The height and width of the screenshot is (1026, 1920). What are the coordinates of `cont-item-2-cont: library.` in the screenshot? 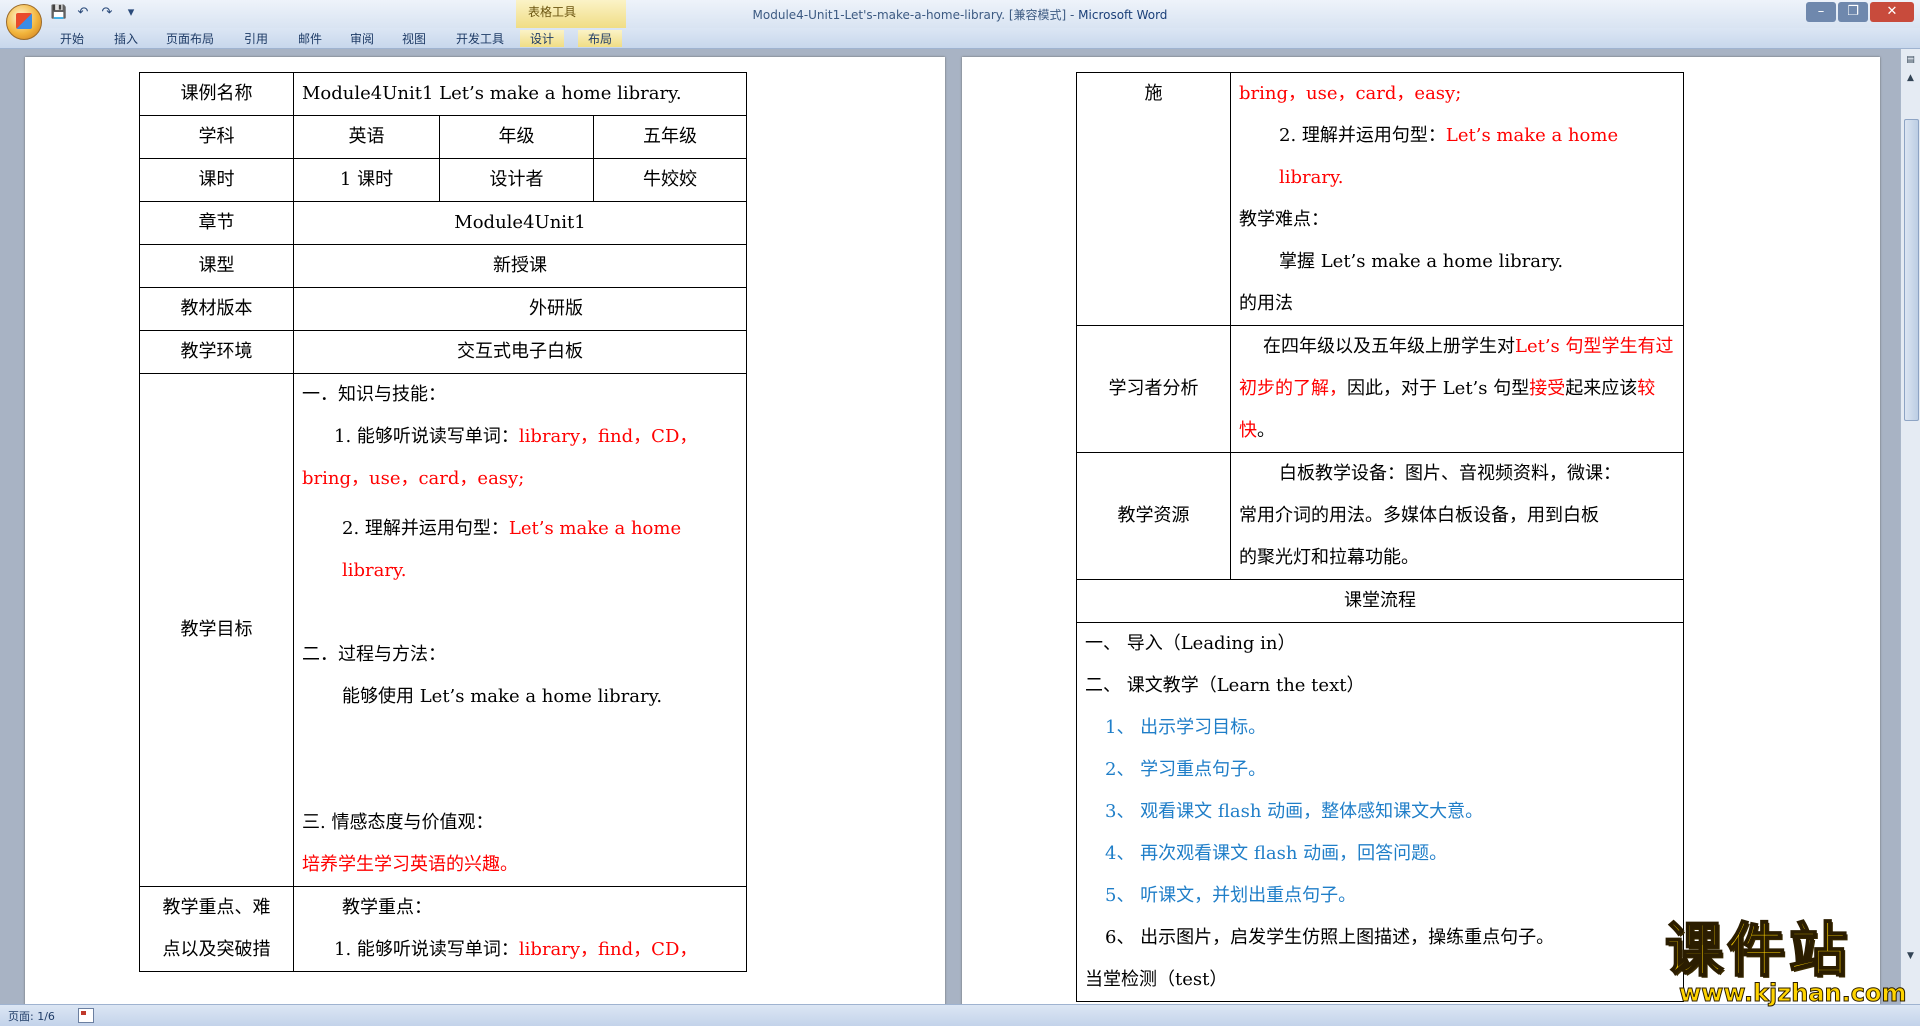 It's located at (1311, 177).